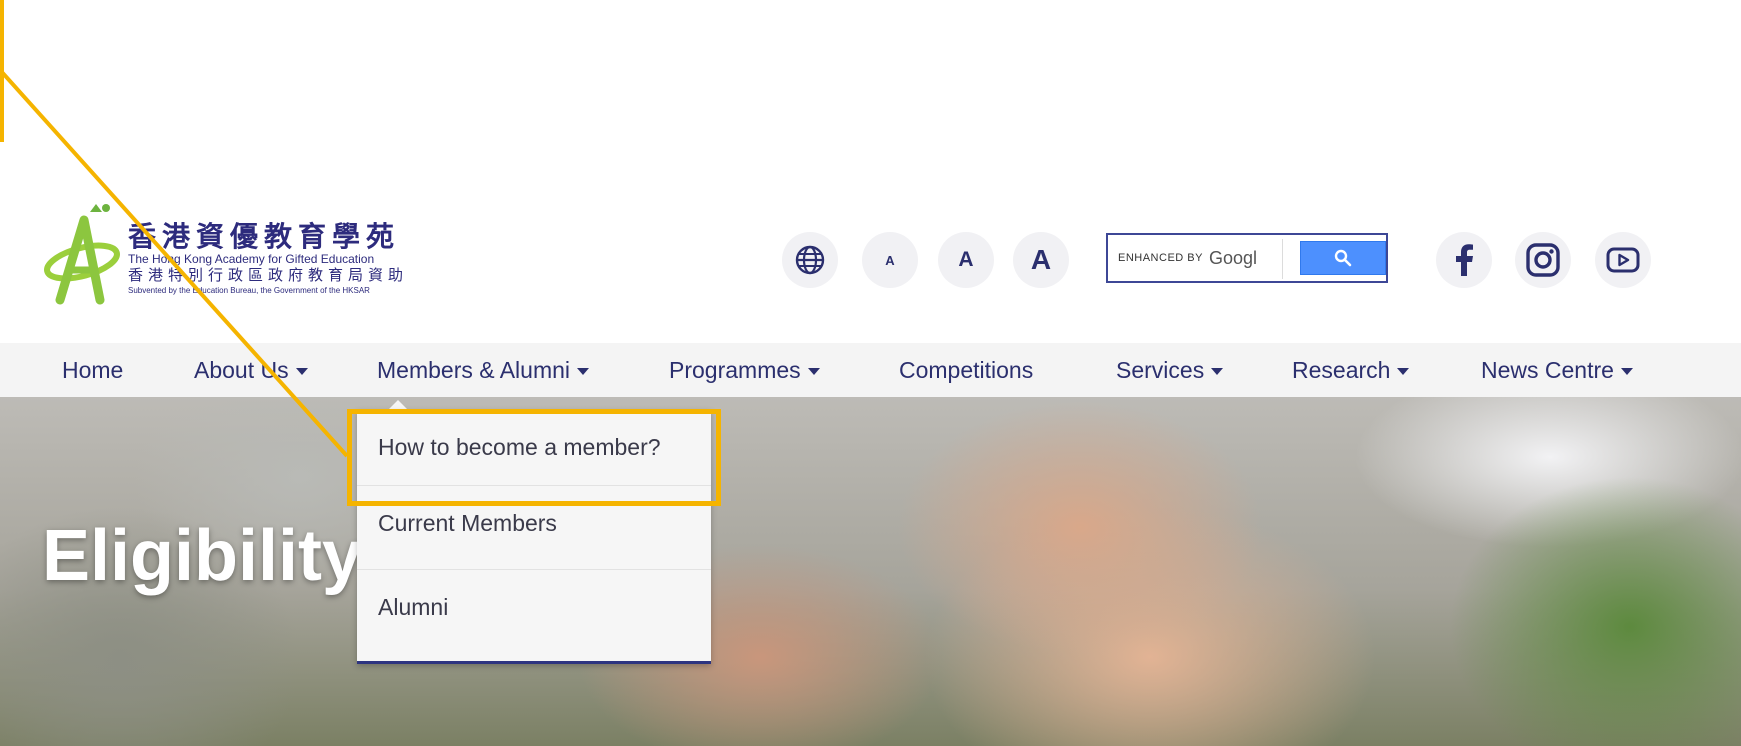  I want to click on logo-chinese-subtitle: 香港特別行政區政府教育局資助, so click(268, 275).